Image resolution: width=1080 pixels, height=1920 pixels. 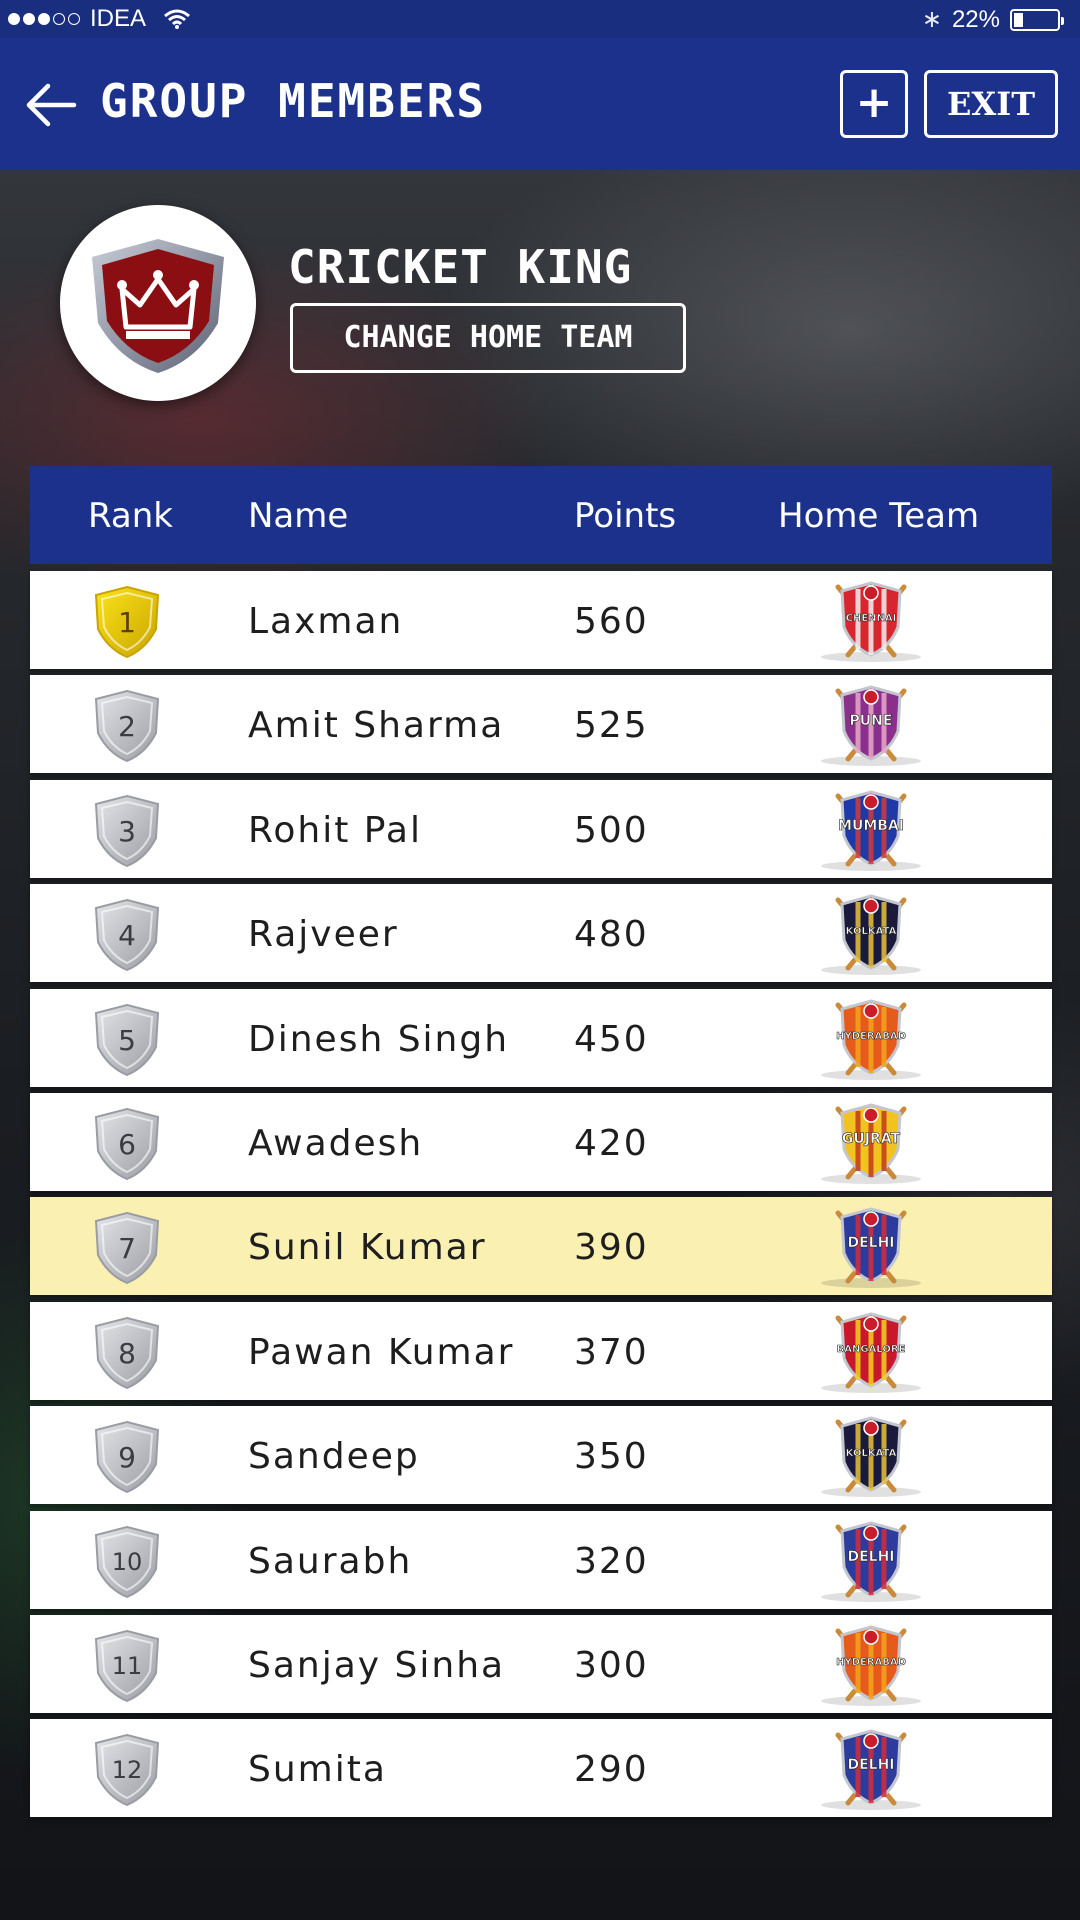 I want to click on member-points: 450, so click(x=611, y=1039).